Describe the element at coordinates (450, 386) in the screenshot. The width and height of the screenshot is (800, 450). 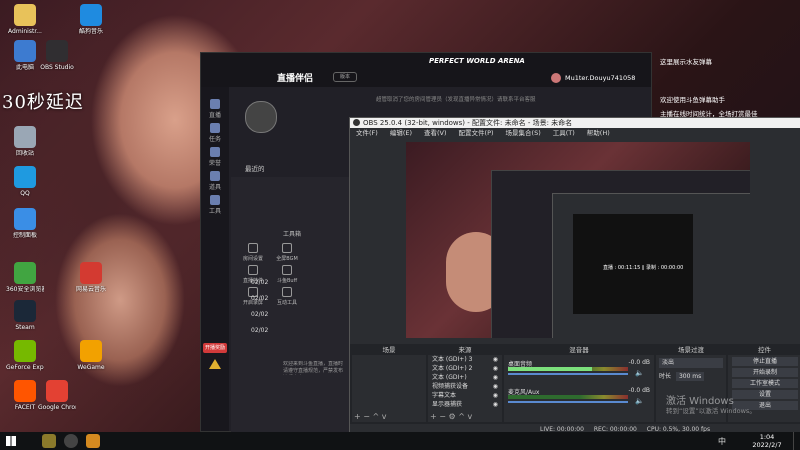
I see `source-name: 视频捕获设备` at that location.